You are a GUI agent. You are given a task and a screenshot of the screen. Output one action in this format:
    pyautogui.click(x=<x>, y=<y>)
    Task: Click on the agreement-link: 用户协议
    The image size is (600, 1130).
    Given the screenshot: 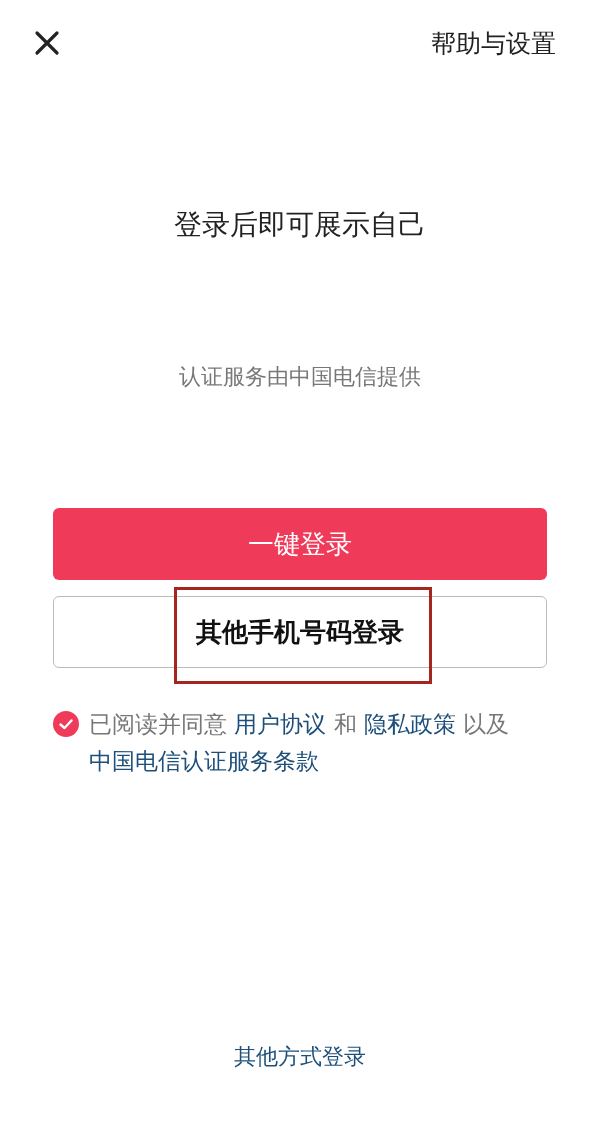 What is the action you would take?
    pyautogui.click(x=280, y=724)
    